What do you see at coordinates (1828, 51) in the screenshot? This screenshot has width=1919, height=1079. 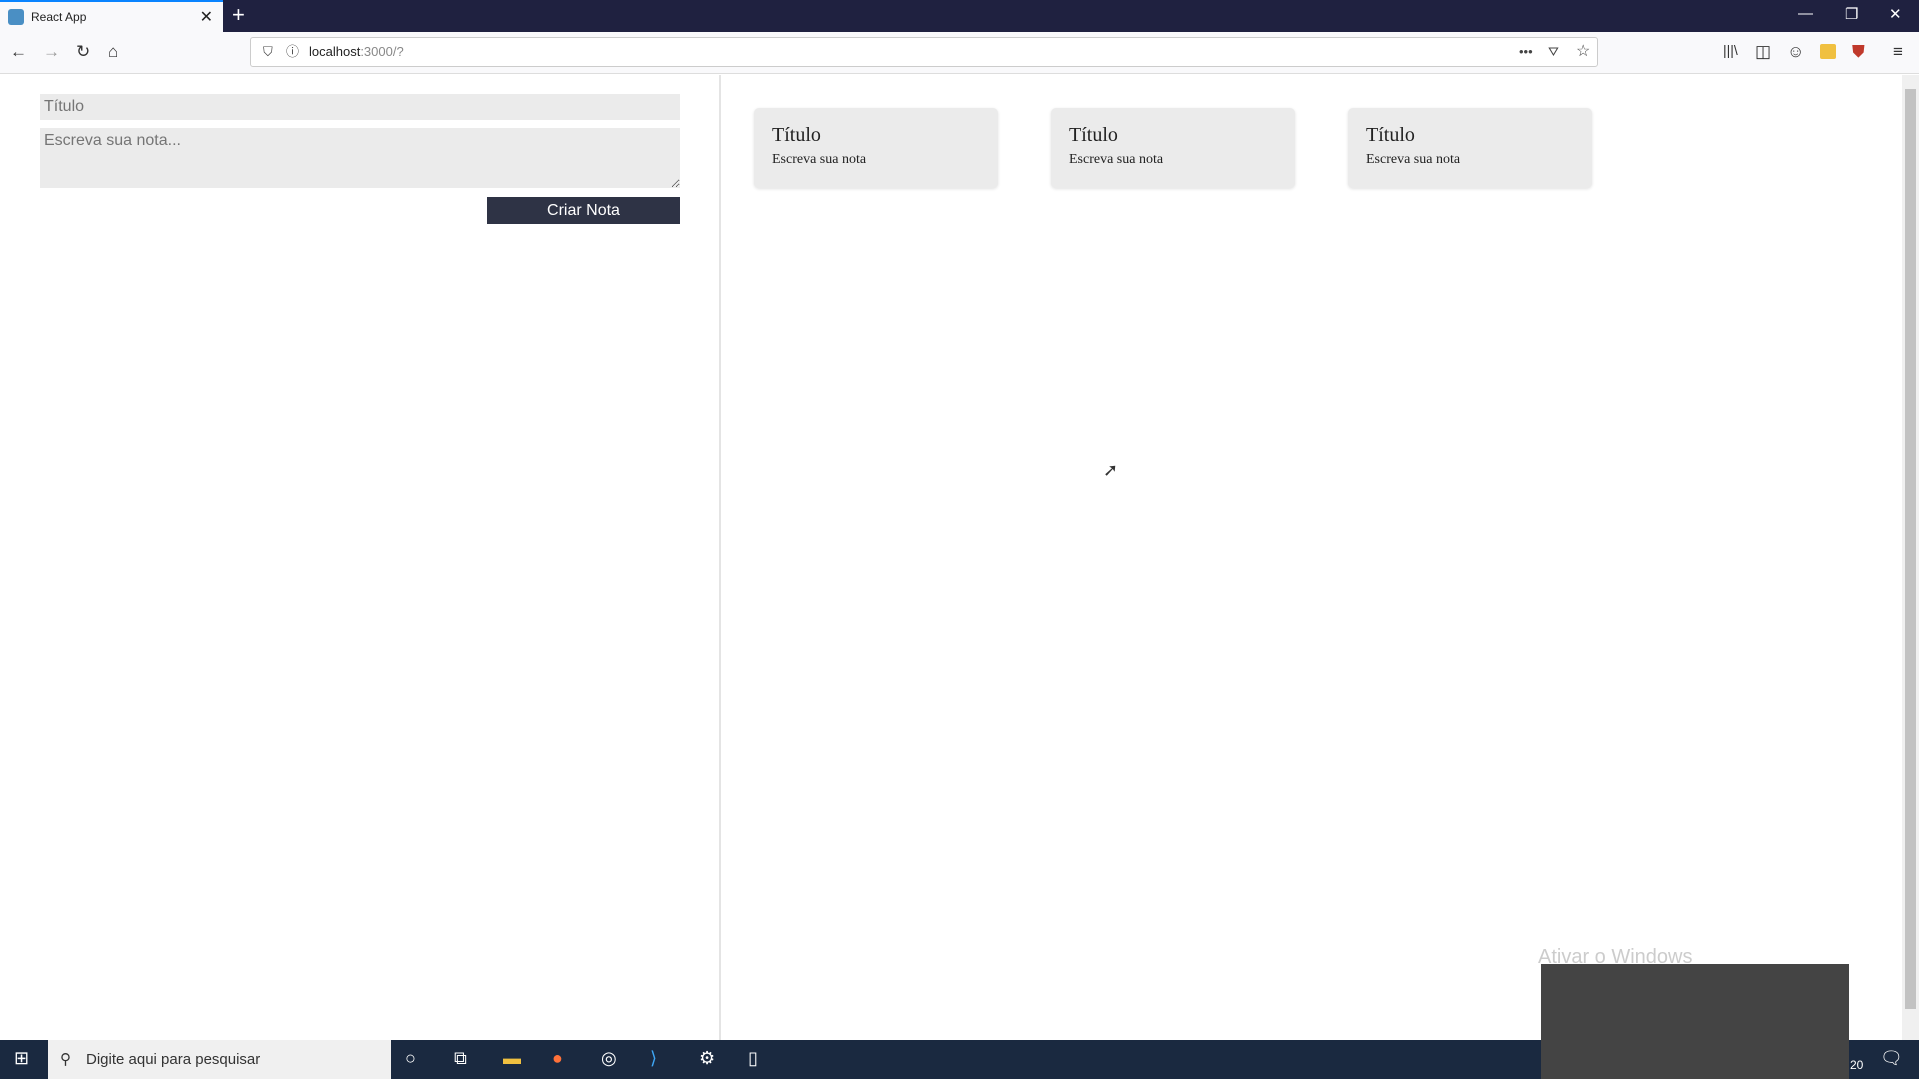 I see `extension-icon` at bounding box center [1828, 51].